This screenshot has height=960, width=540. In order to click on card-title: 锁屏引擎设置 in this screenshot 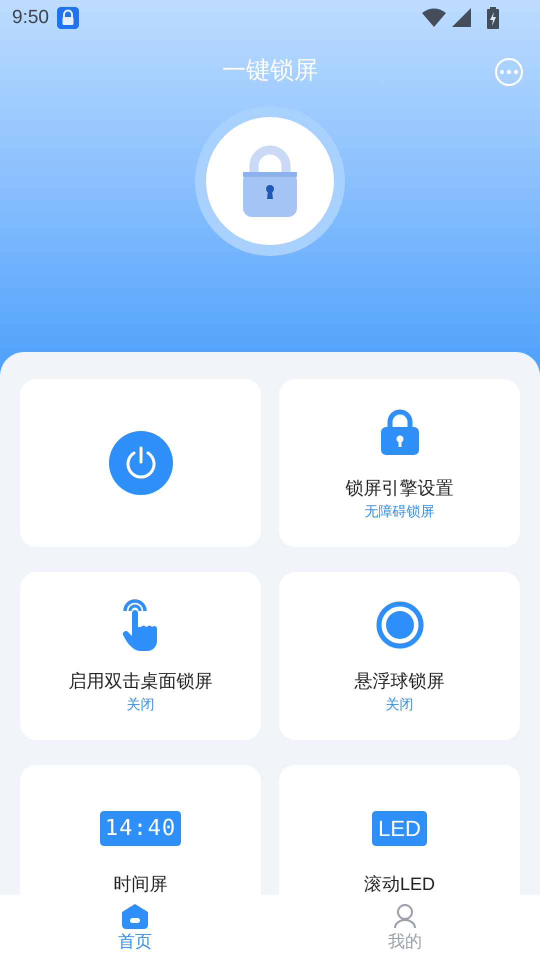, I will do `click(400, 488)`.